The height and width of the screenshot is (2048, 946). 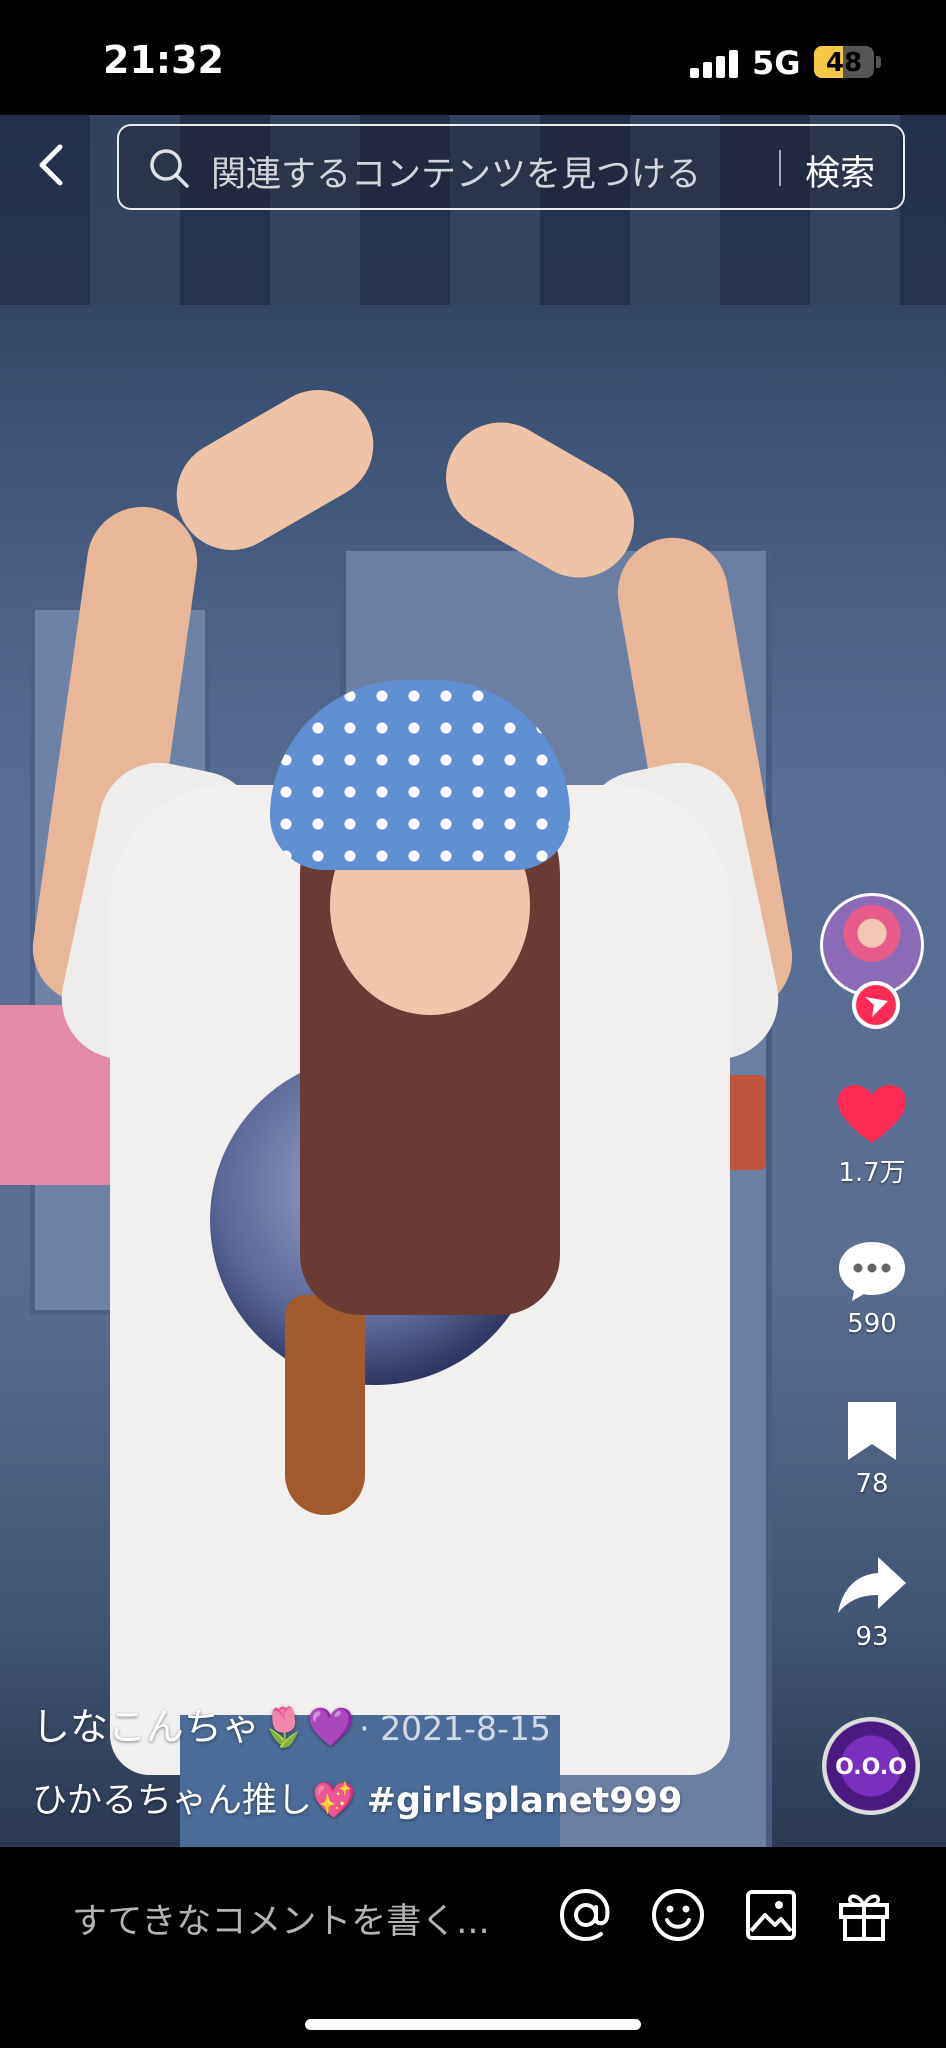 What do you see at coordinates (780, 168) in the screenshot?
I see `search-divider` at bounding box center [780, 168].